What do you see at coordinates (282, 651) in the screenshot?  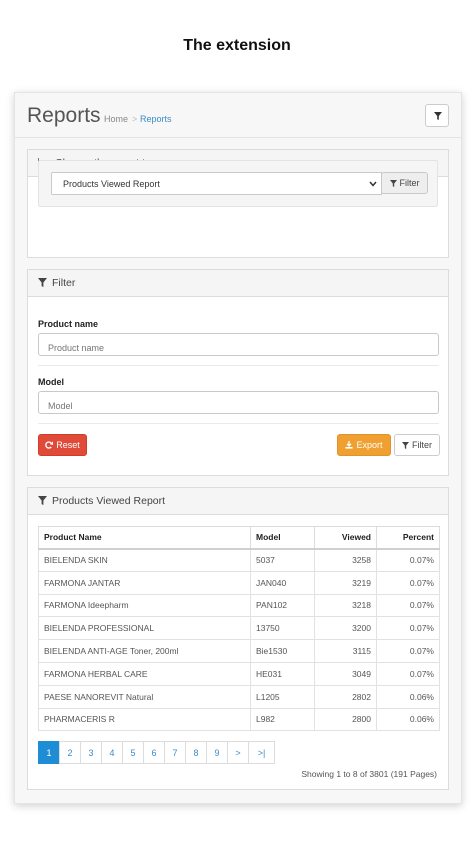 I see `table-cell: Bie1530` at bounding box center [282, 651].